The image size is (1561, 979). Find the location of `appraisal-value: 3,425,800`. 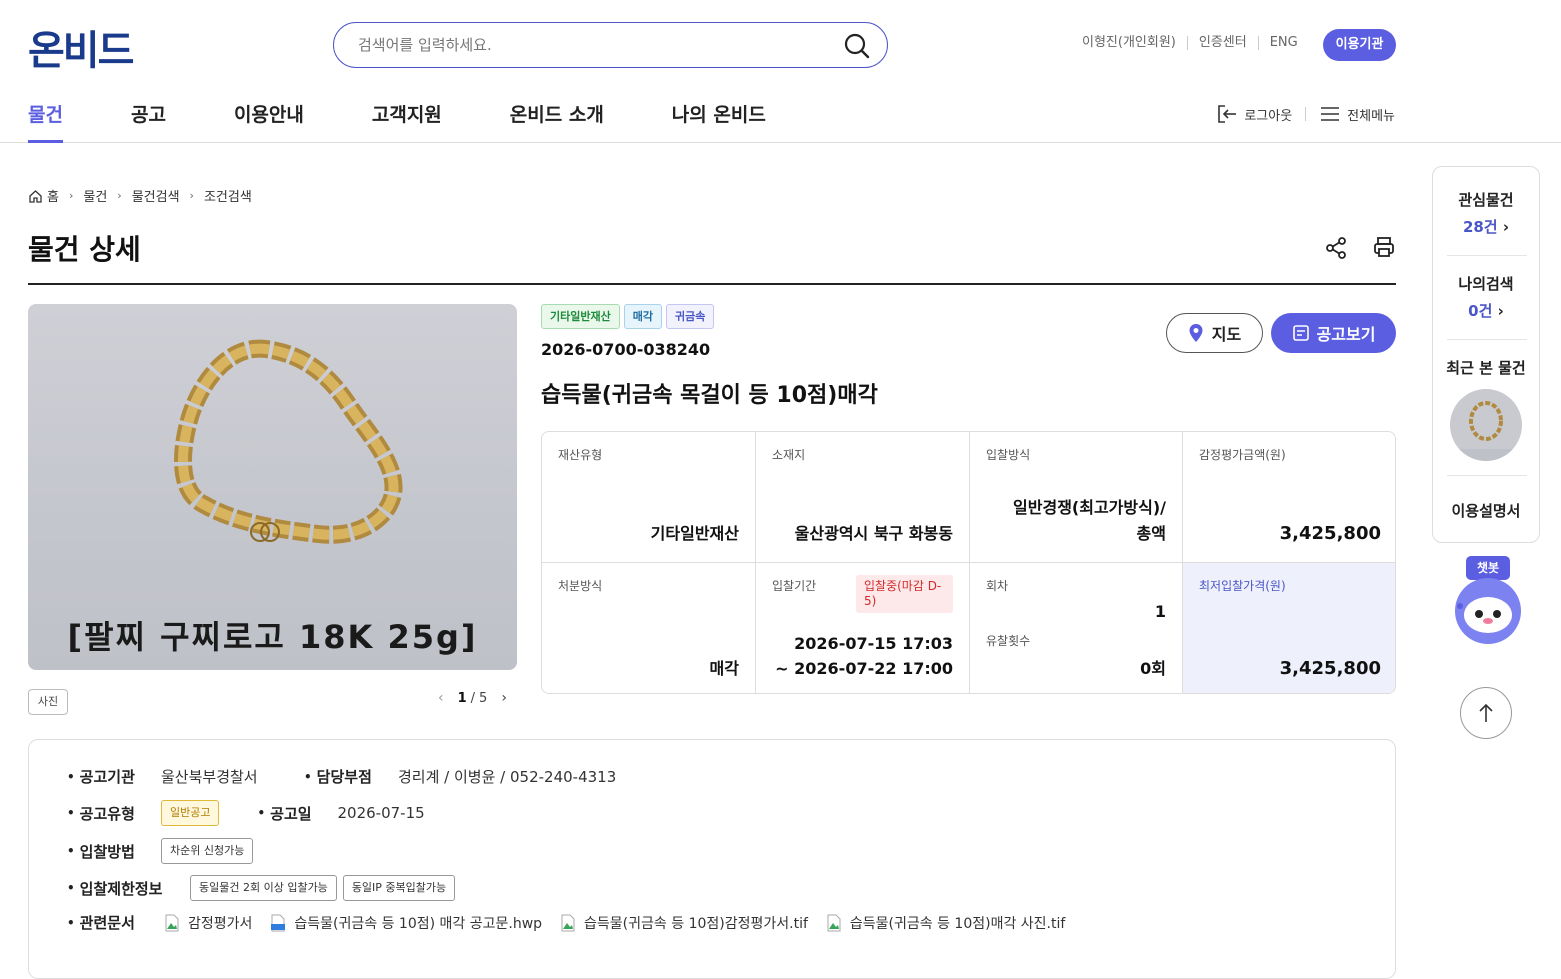

appraisal-value: 3,425,800 is located at coordinates (1330, 533).